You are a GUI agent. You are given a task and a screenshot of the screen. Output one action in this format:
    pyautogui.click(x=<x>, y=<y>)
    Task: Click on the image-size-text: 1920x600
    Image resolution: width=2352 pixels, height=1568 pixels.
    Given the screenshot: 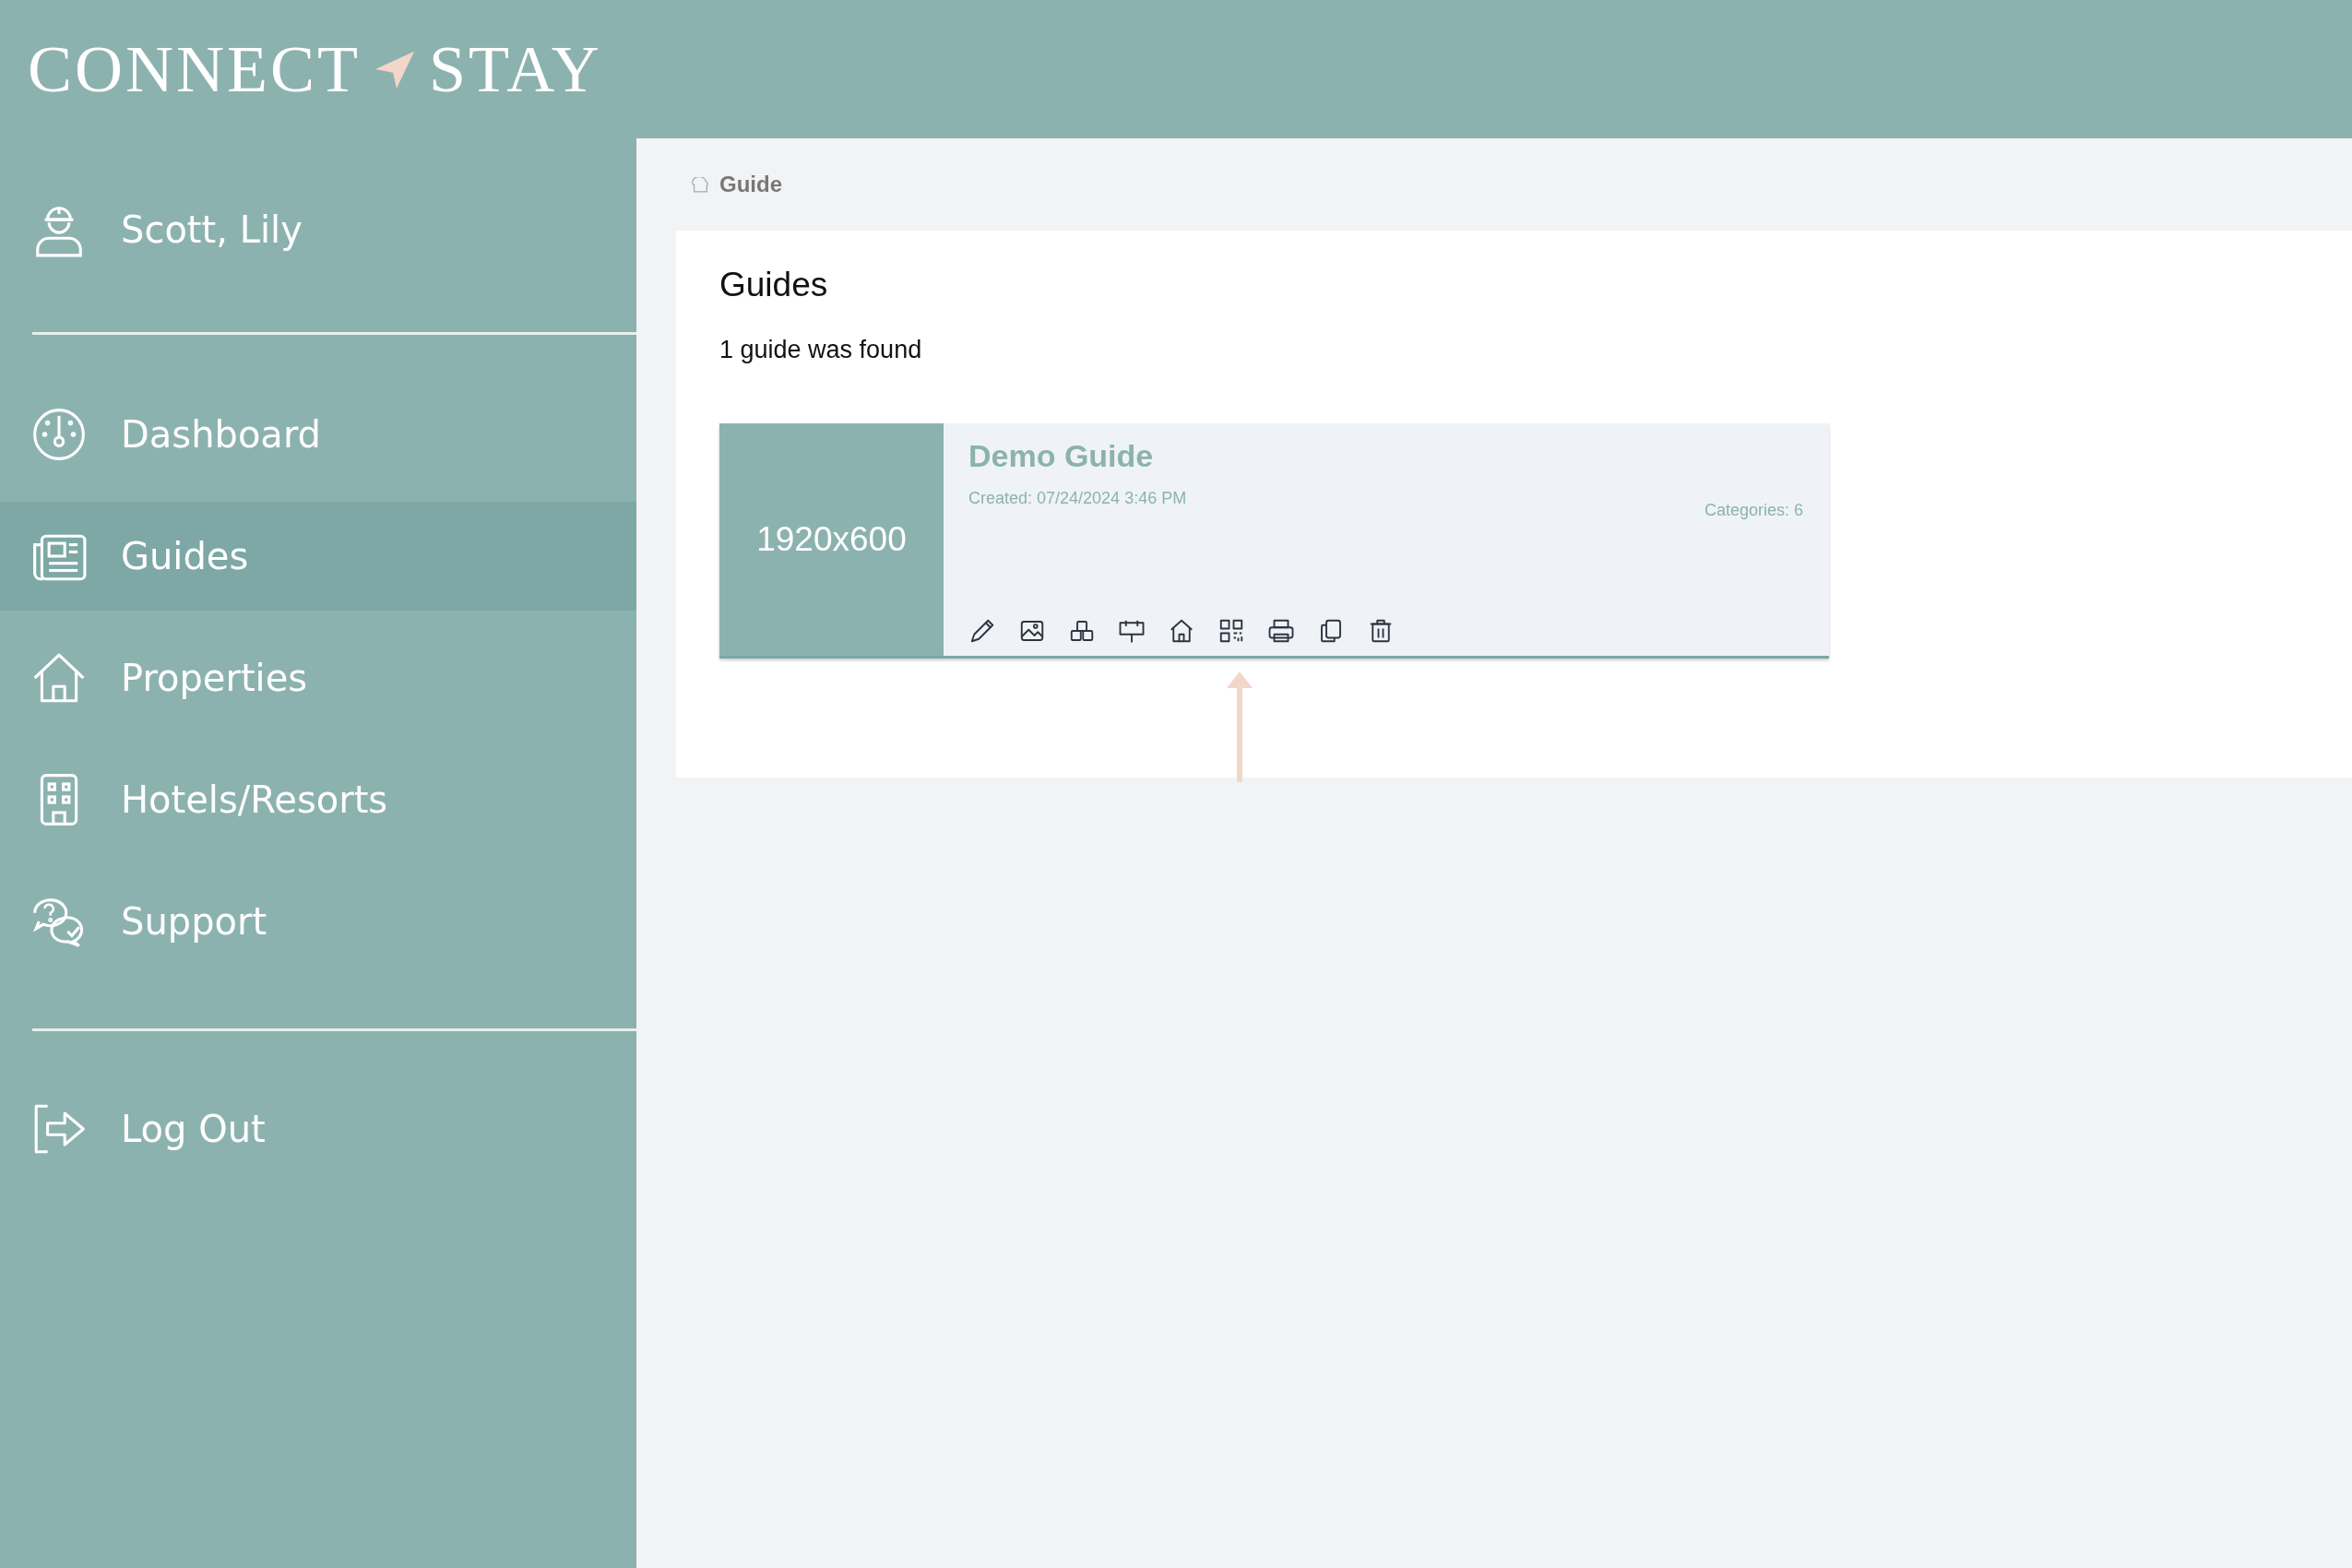 What is the action you would take?
    pyautogui.click(x=831, y=539)
    